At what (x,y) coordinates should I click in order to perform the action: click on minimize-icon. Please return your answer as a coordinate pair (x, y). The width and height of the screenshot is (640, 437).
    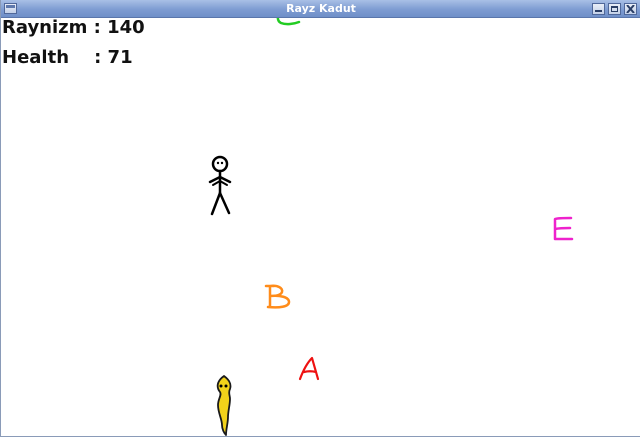
    Looking at the image, I should click on (598, 9).